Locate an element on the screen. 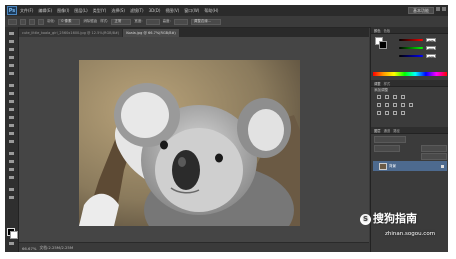 This screenshot has width=456, height=259. quick-mask-icon is located at coordinates (11, 243).